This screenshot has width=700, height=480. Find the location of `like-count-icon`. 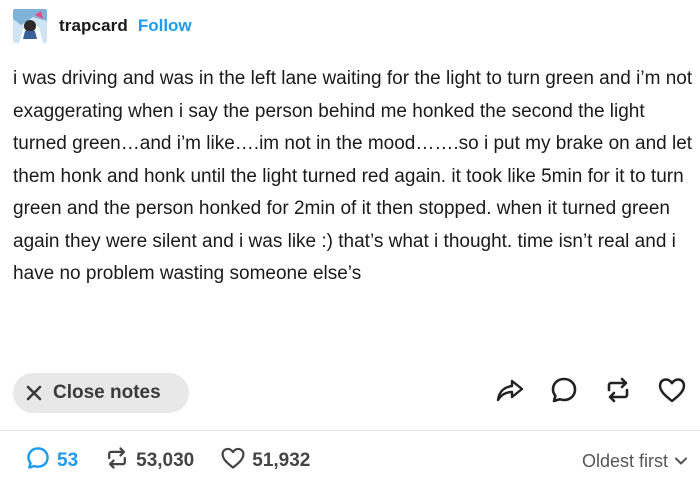

like-count-icon is located at coordinates (233, 461).